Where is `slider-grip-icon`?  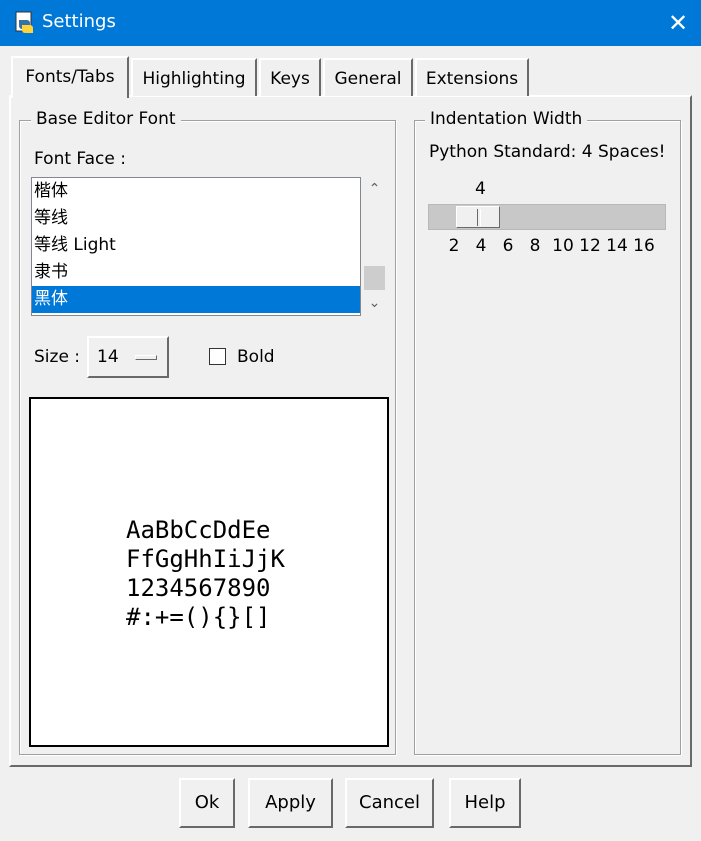
slider-grip-icon is located at coordinates (479, 217).